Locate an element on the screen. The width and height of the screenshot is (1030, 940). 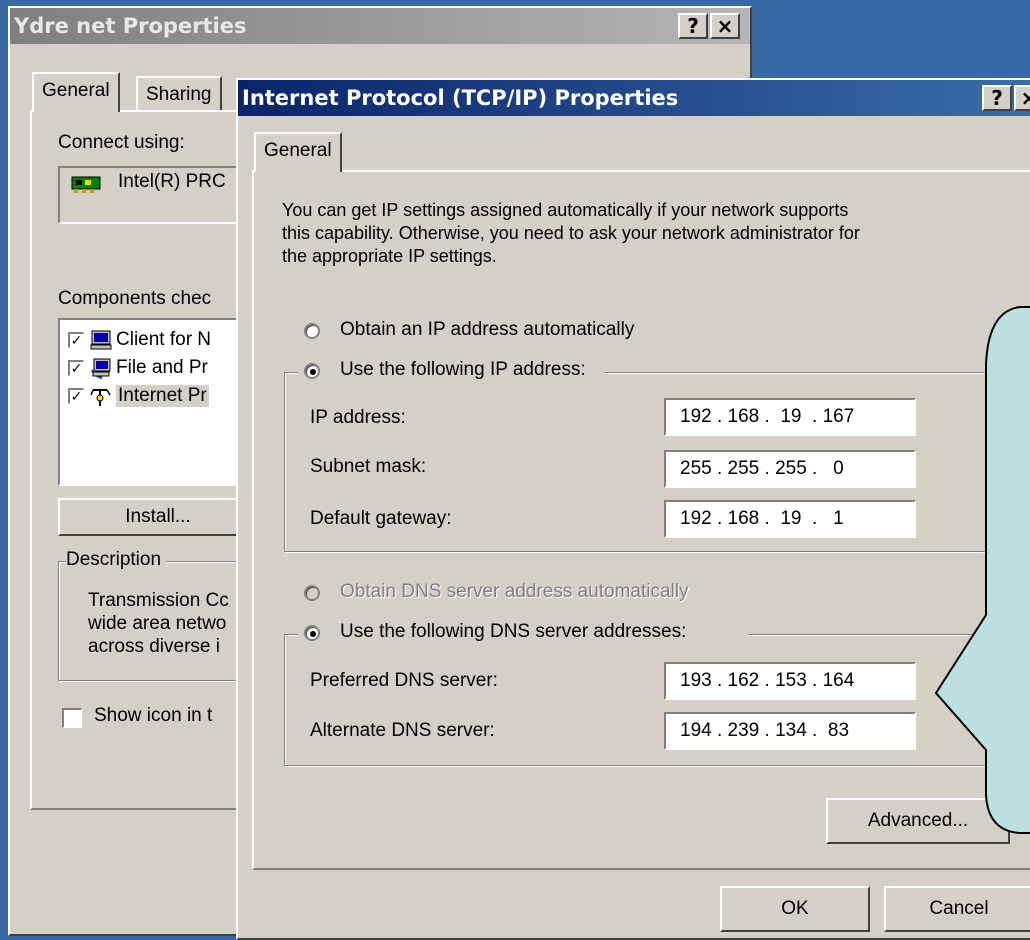
tab-general: General is located at coordinates (298, 152).